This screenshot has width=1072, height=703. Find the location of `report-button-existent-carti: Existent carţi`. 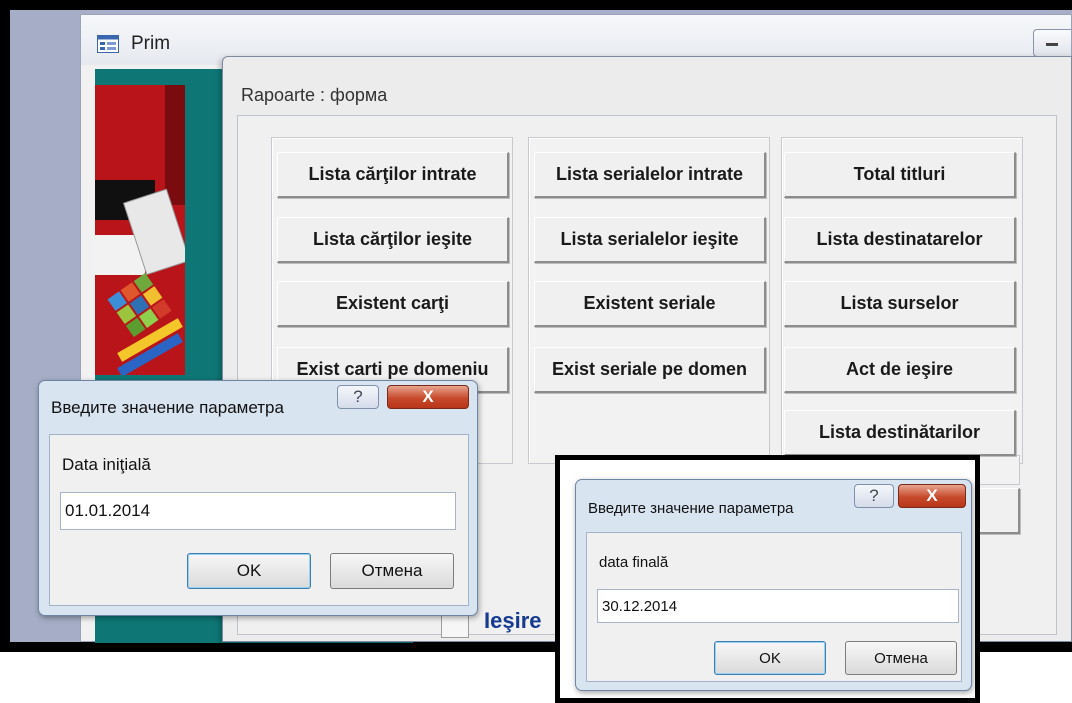

report-button-existent-carti: Existent carţi is located at coordinates (393, 304).